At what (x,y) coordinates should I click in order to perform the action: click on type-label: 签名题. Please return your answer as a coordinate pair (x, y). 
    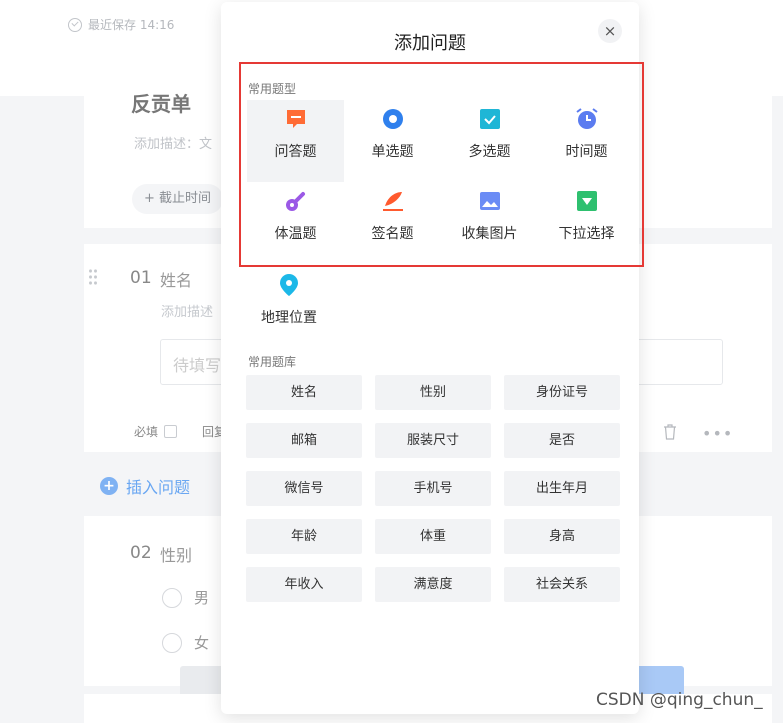
    Looking at the image, I should click on (392, 234).